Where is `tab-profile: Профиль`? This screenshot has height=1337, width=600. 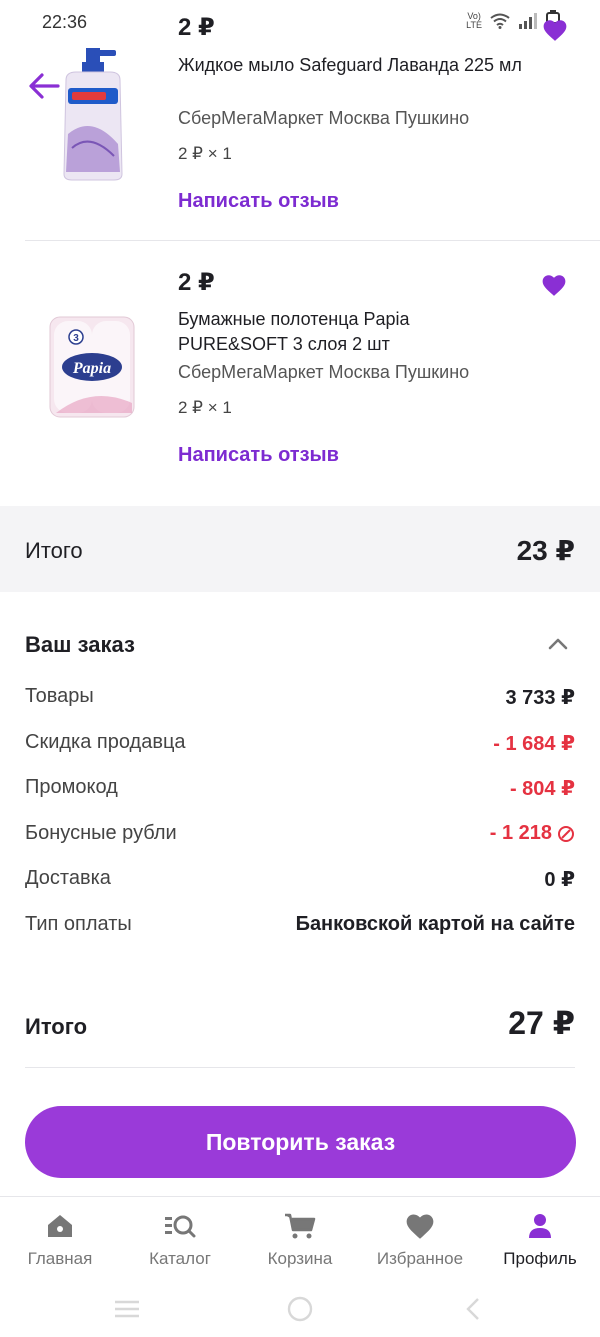 tab-profile: Профиль is located at coordinates (540, 1239).